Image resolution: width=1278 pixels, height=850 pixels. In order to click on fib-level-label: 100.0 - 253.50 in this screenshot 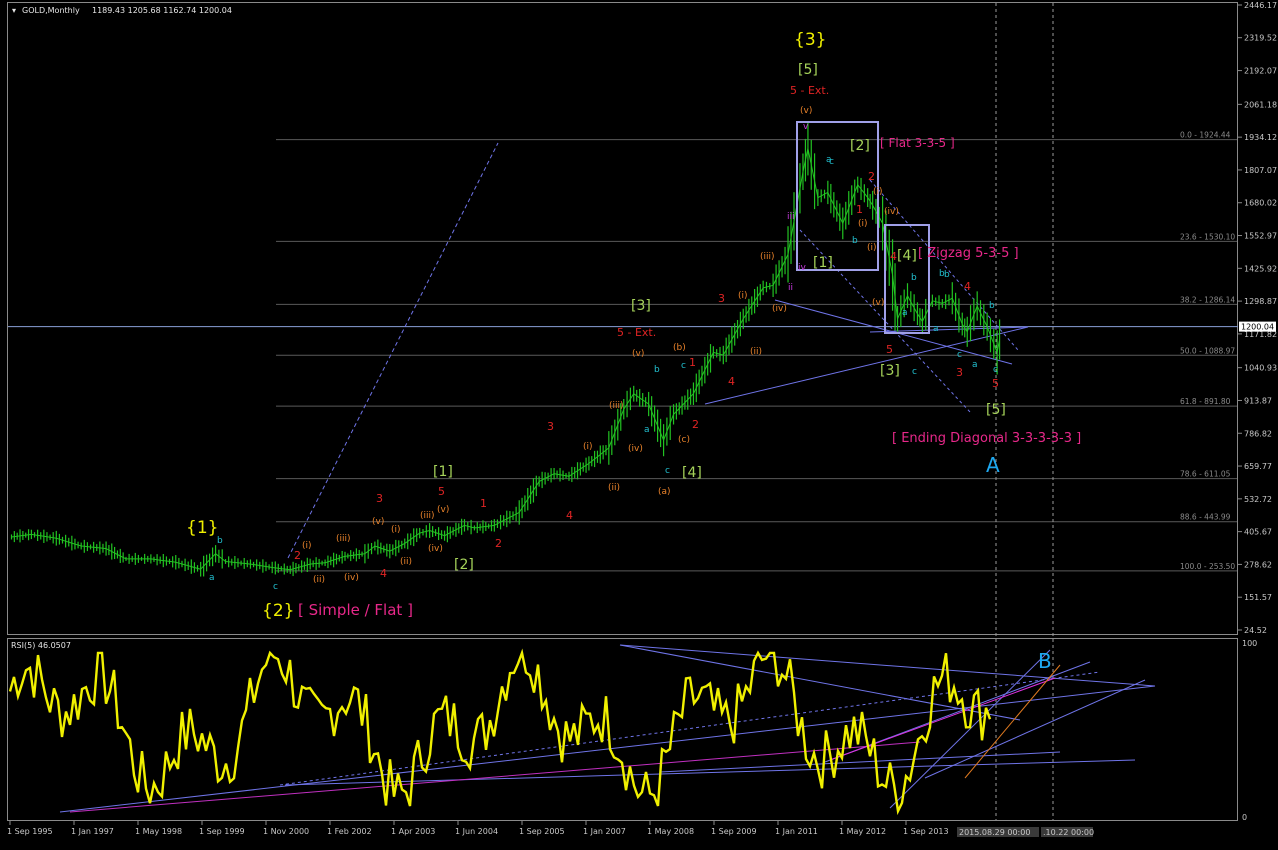, I will do `click(1207, 566)`.